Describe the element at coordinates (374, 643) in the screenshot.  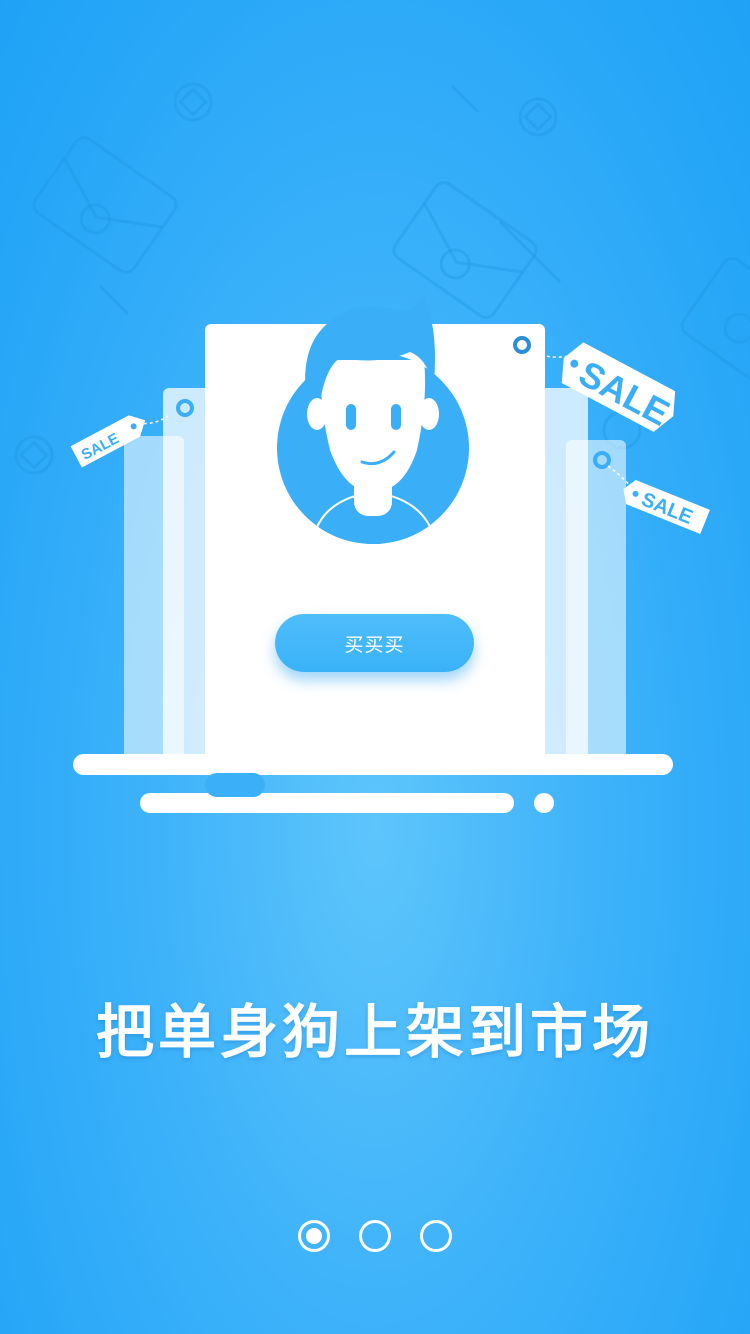
I see `buy-button: 买买买` at that location.